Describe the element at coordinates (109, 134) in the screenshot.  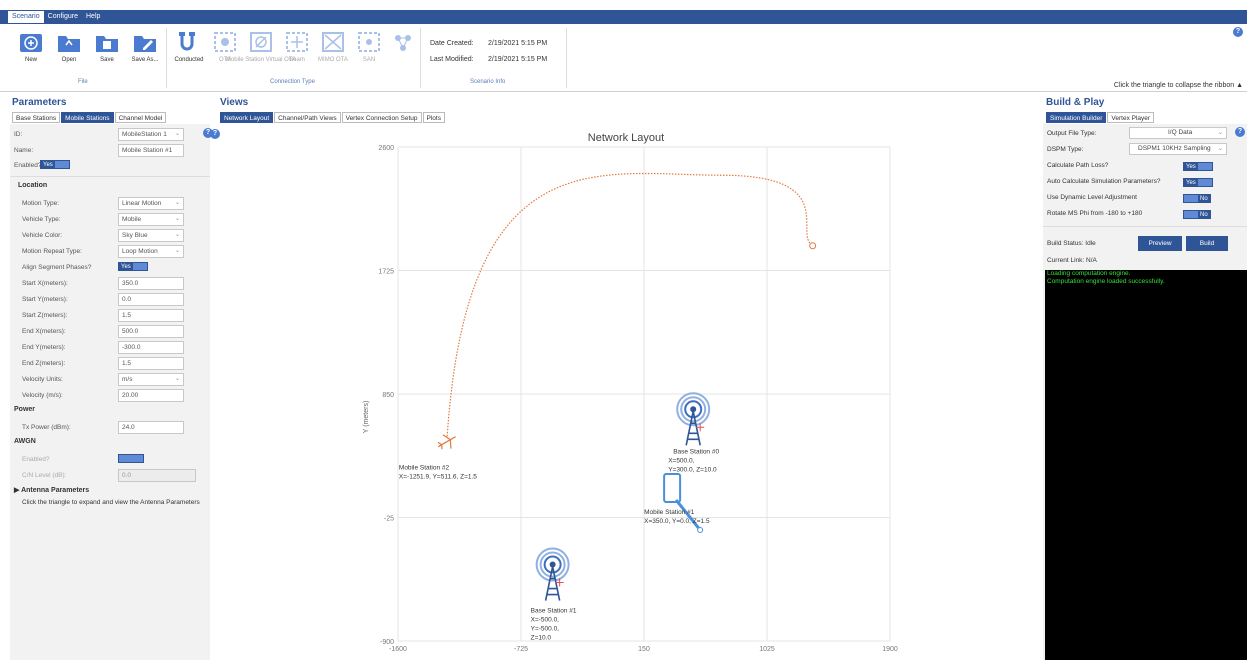
I see `id-row: ID: MobileStation 1 ⌄` at that location.